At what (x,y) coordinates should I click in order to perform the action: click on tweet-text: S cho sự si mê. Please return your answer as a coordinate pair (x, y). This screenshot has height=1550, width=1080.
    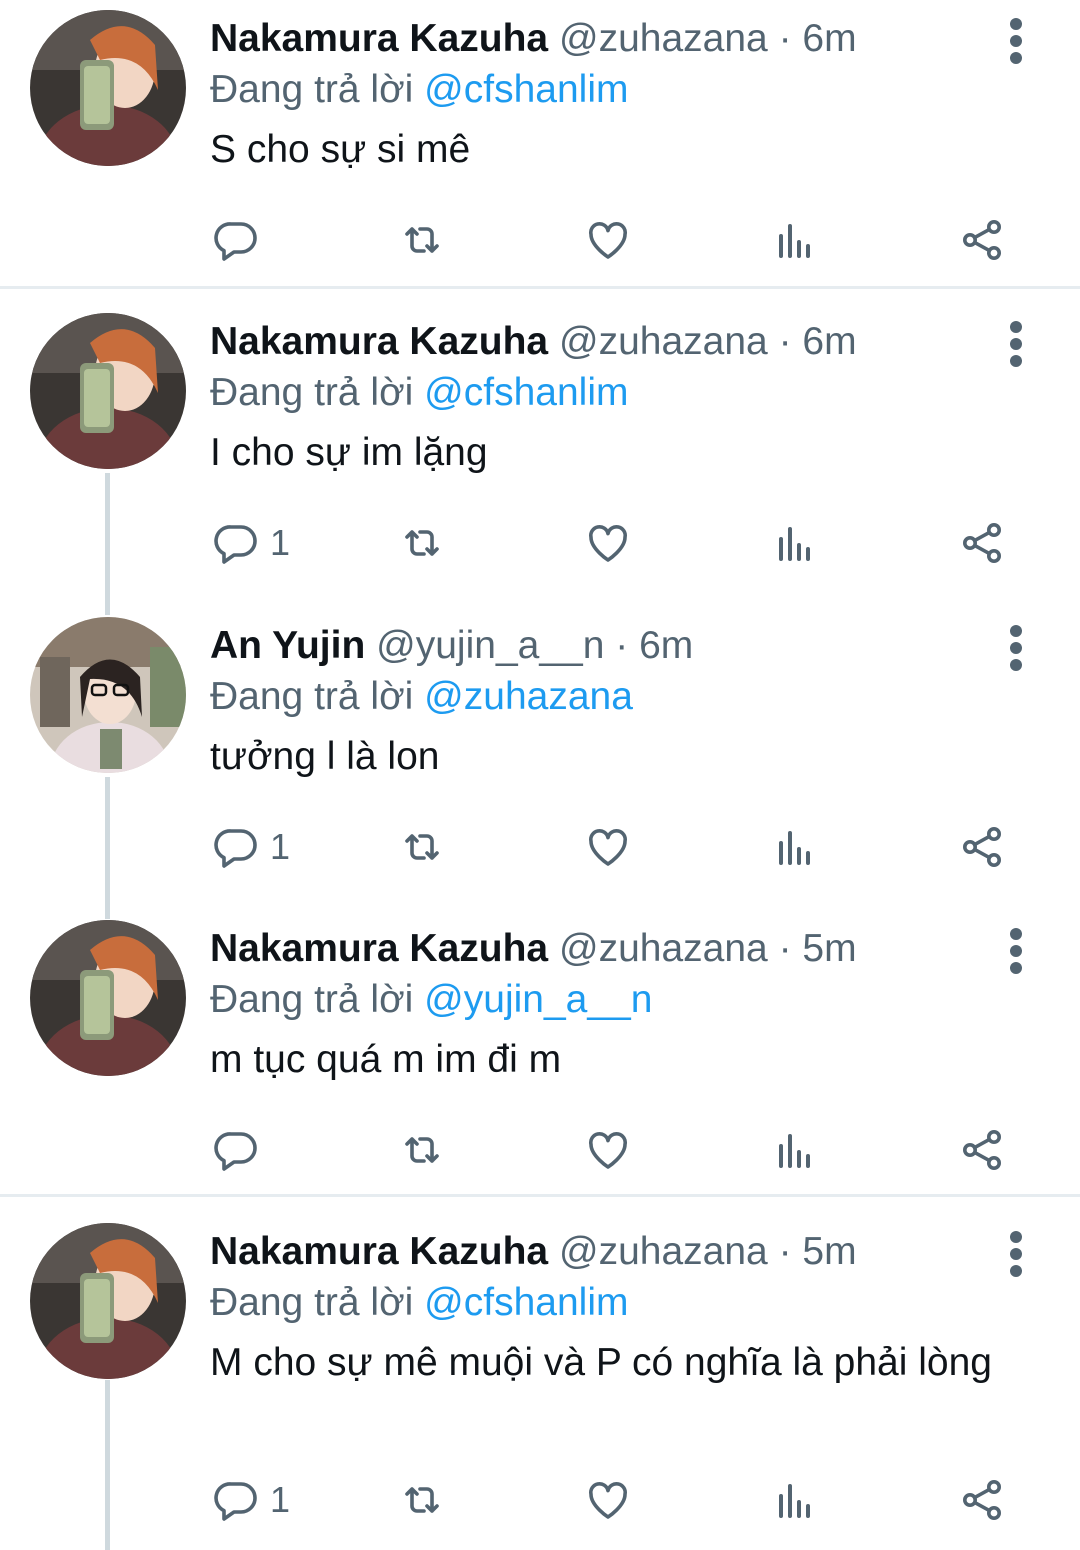
    Looking at the image, I should click on (340, 149).